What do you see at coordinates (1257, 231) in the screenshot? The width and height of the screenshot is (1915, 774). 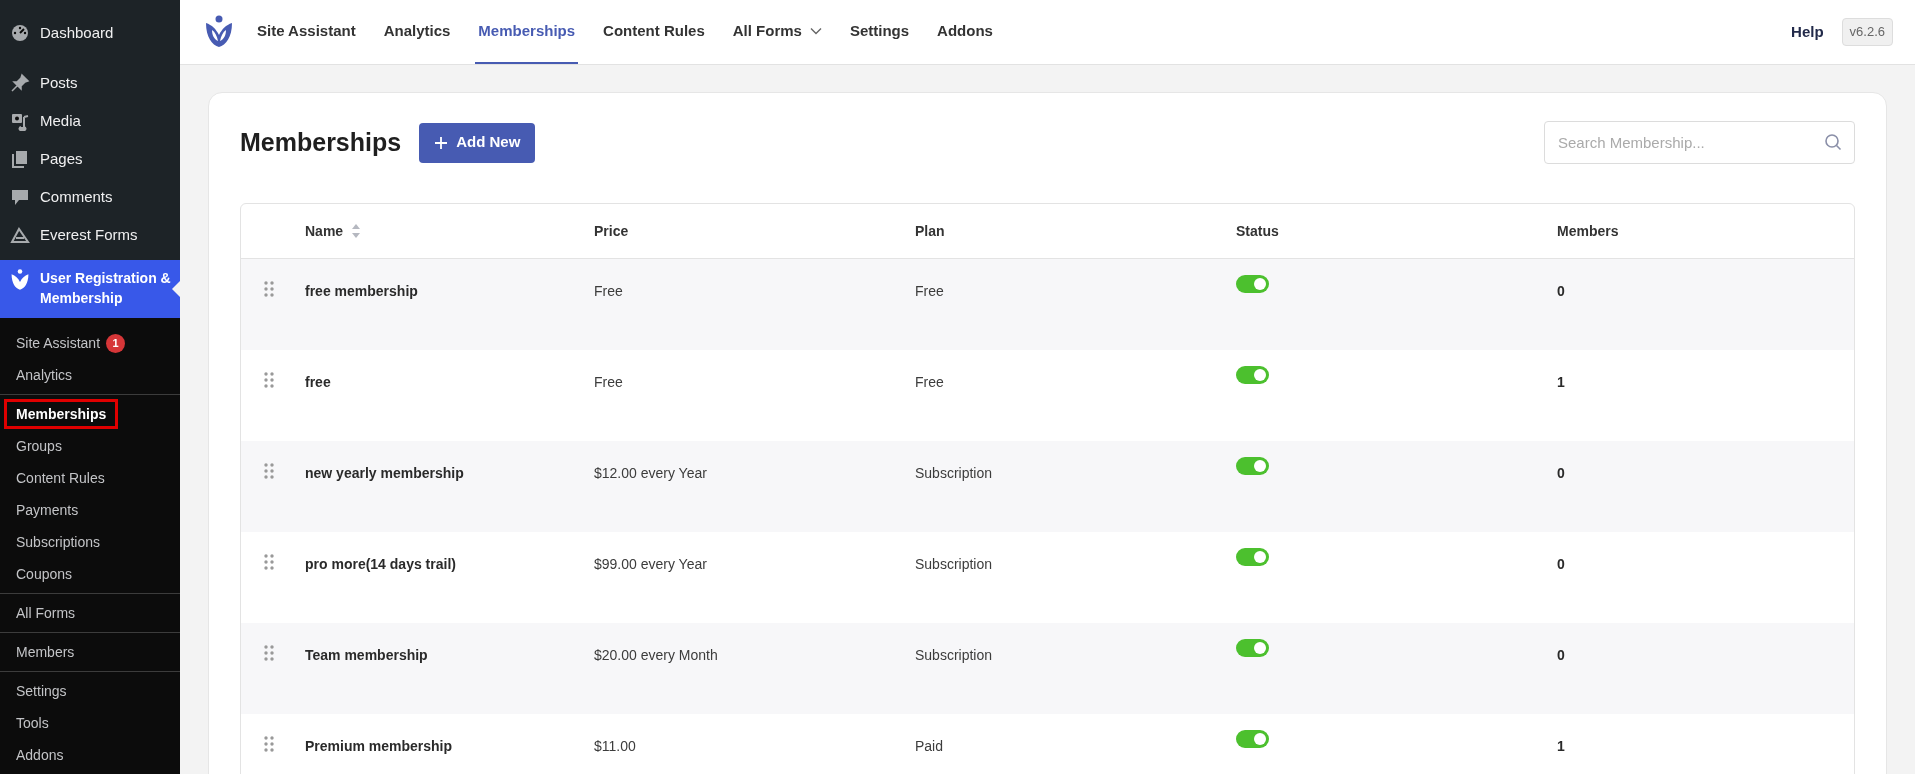 I see `column-header: Status` at bounding box center [1257, 231].